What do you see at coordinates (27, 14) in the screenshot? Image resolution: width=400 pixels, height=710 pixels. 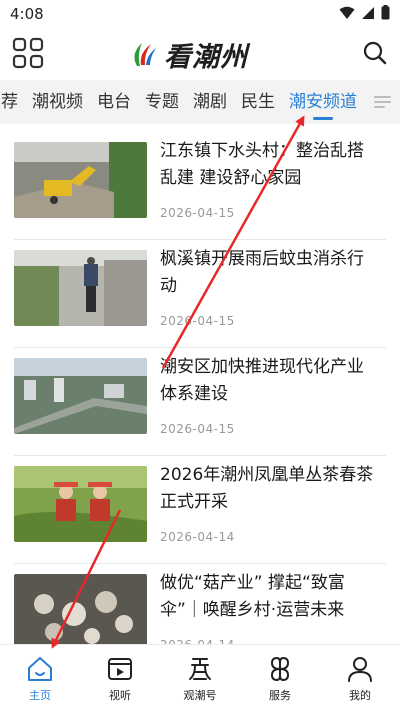 I see `status-time: 4:08` at bounding box center [27, 14].